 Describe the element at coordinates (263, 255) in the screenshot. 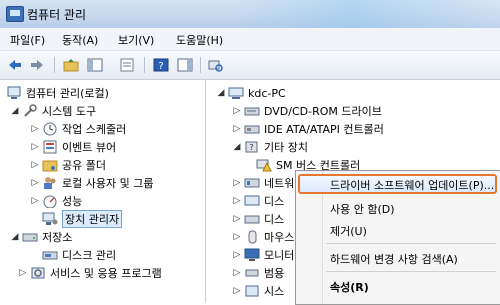

I see `device-category-monitor: ▷ 모니터` at that location.